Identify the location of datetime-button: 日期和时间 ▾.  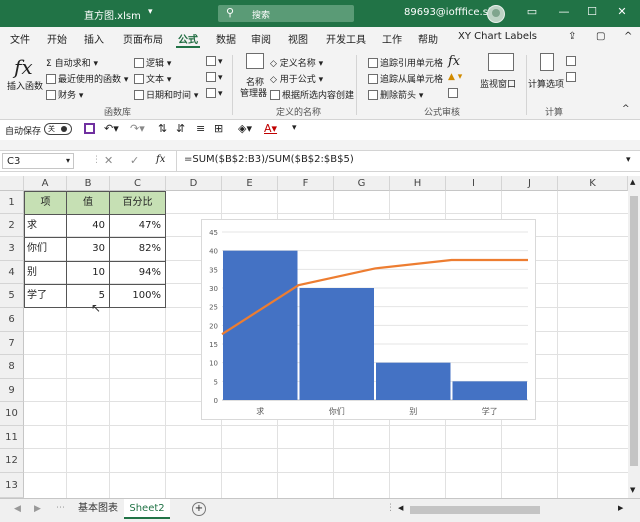
(166, 94).